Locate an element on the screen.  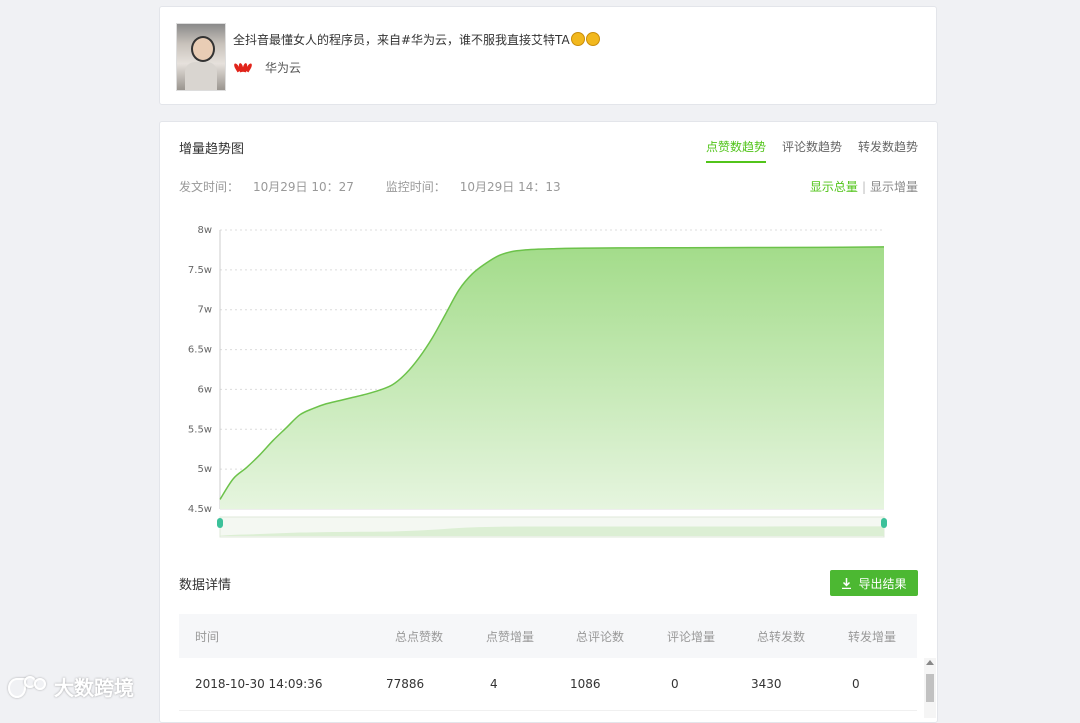
account-name: 华为云 is located at coordinates (283, 67).